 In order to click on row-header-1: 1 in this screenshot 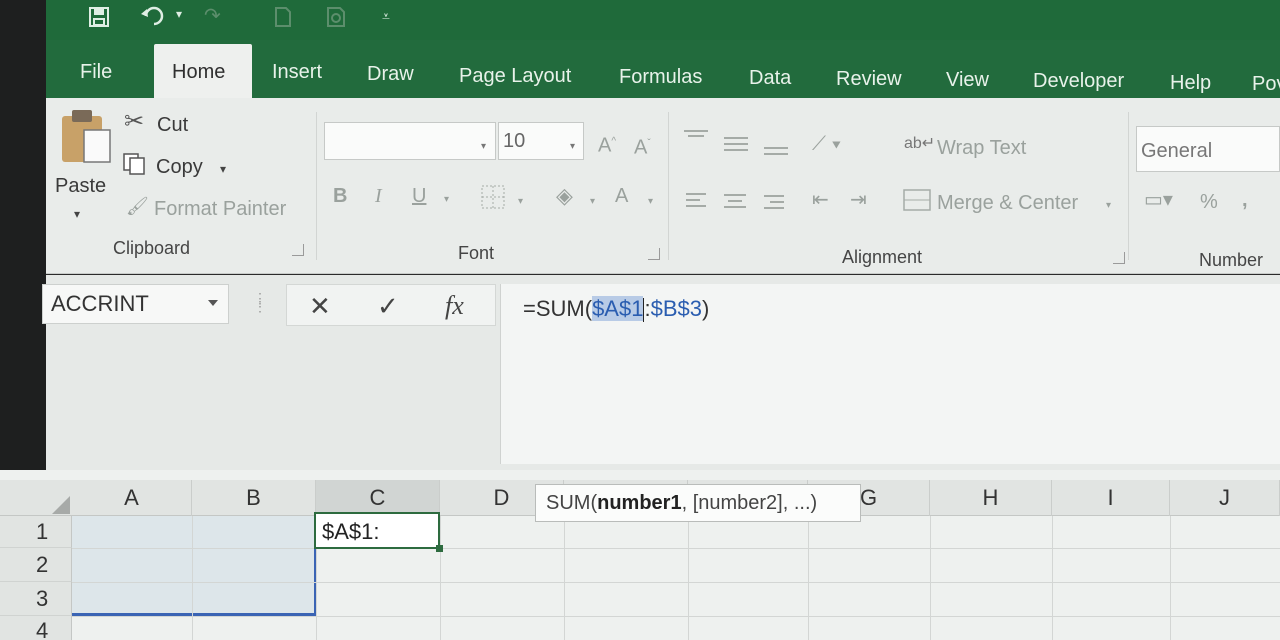, I will do `click(36, 532)`.